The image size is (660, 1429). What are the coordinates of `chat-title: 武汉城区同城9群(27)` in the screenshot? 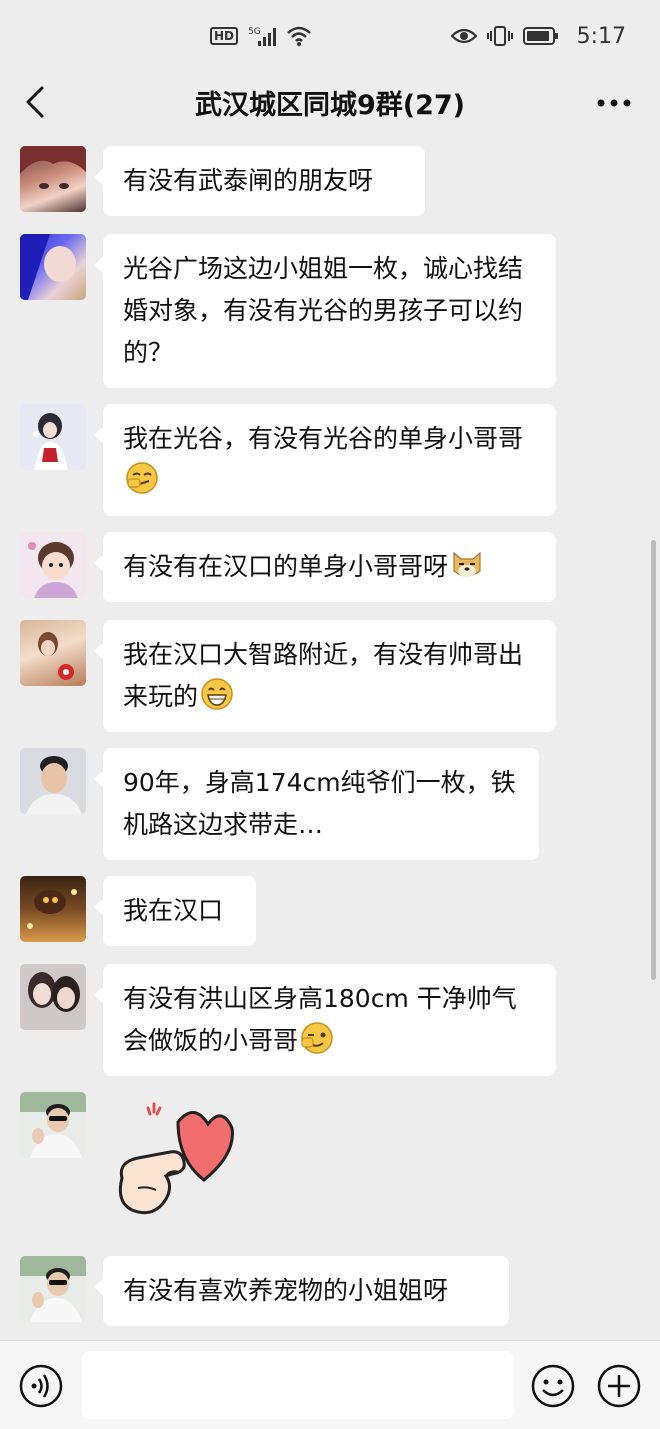 It's located at (330, 105).